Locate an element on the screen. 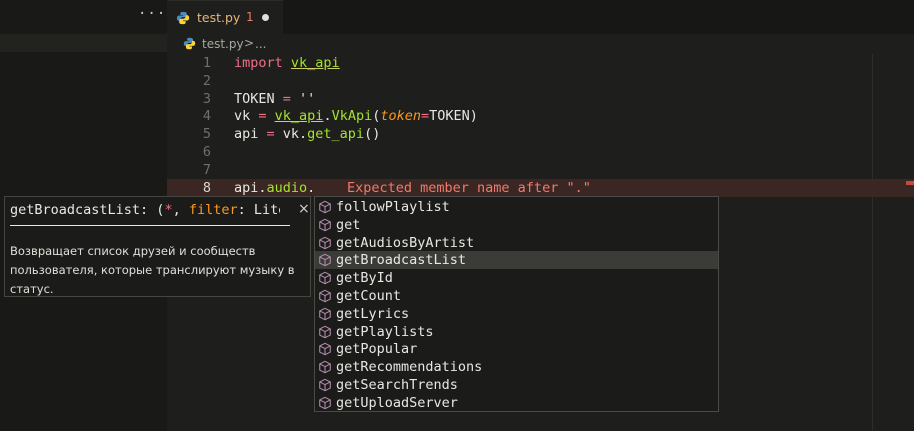  code-text: vk = vk_api.VkApi(token=TOKEN) is located at coordinates (356, 116).